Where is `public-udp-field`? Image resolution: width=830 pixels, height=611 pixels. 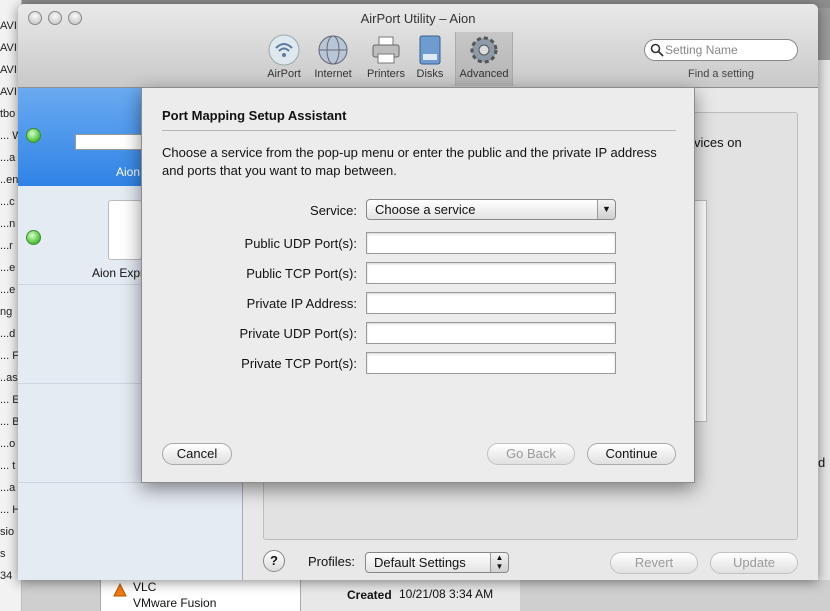 public-udp-field is located at coordinates (491, 243).